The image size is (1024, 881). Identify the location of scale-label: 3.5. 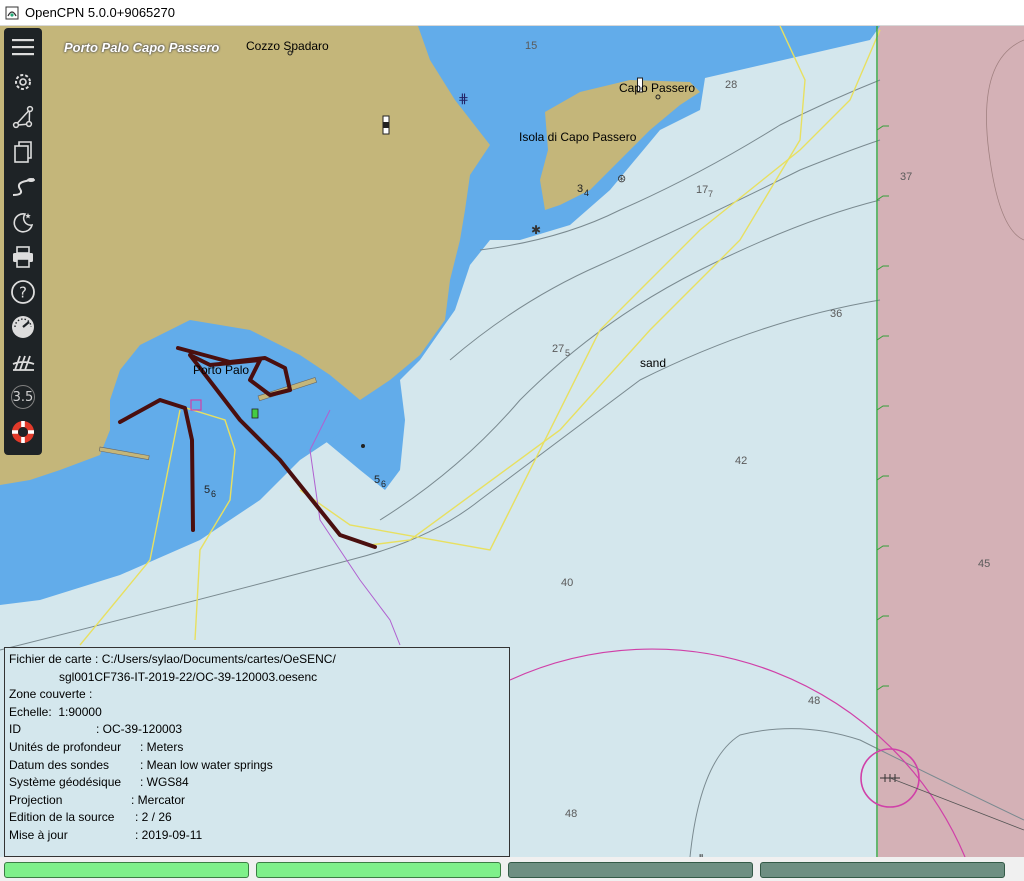
(23, 397).